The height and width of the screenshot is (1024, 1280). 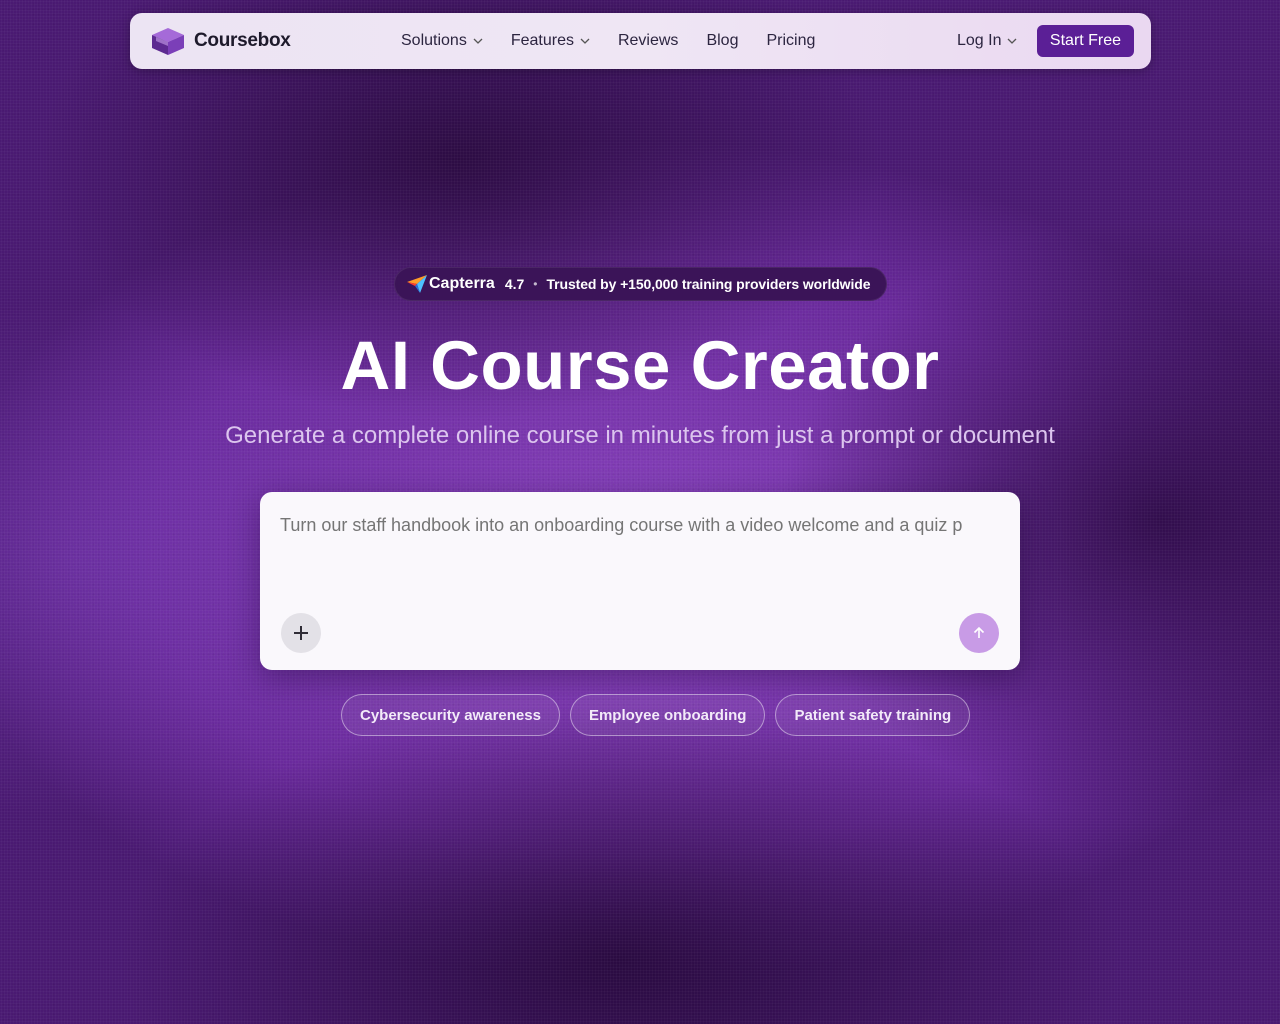 I want to click on nav-blog-label: Blog, so click(x=722, y=40).